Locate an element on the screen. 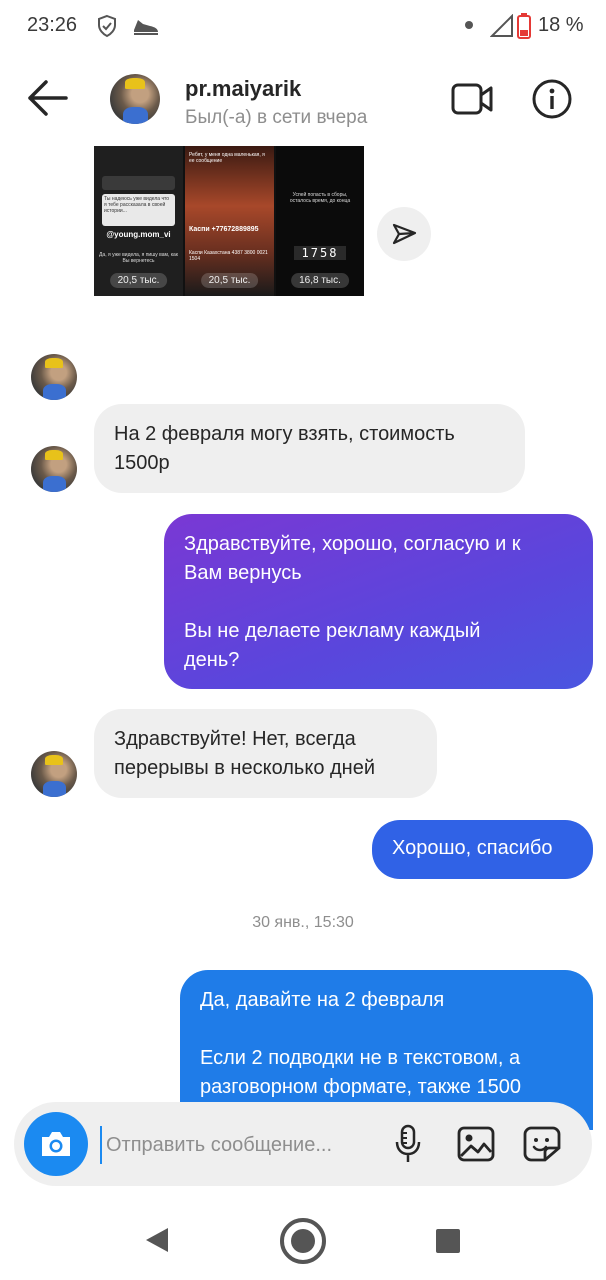 The height and width of the screenshot is (1280, 606). microphone-icon is located at coordinates (408, 1143).